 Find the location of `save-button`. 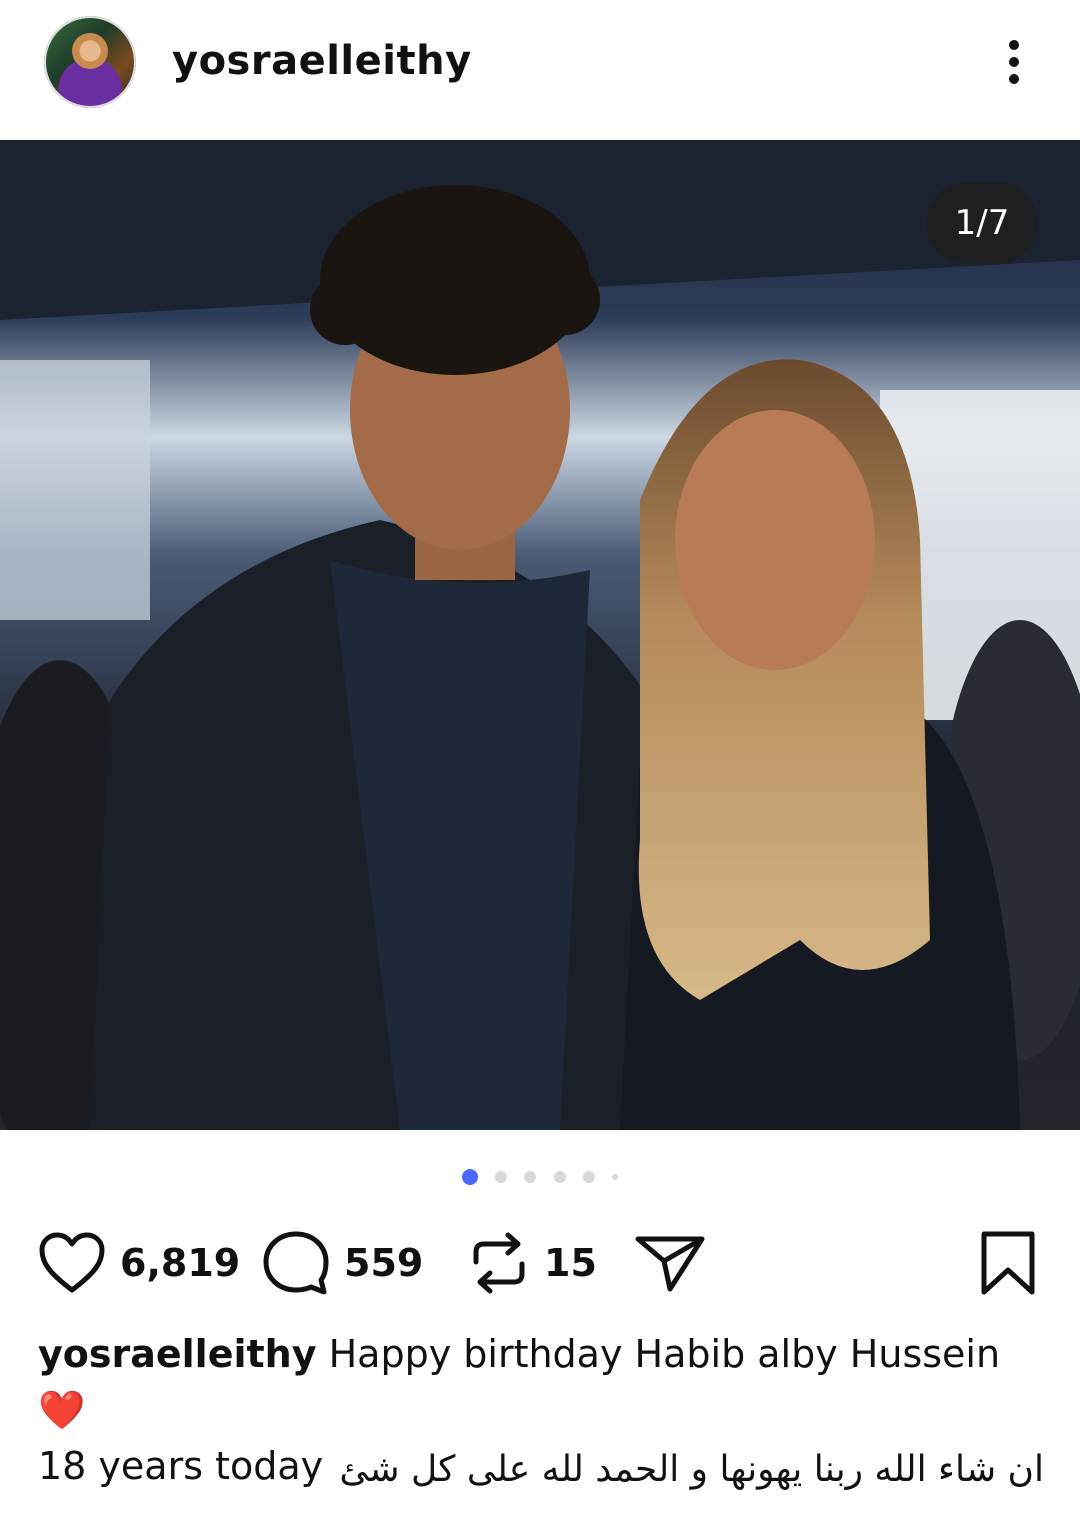

save-button is located at coordinates (1008, 1263).